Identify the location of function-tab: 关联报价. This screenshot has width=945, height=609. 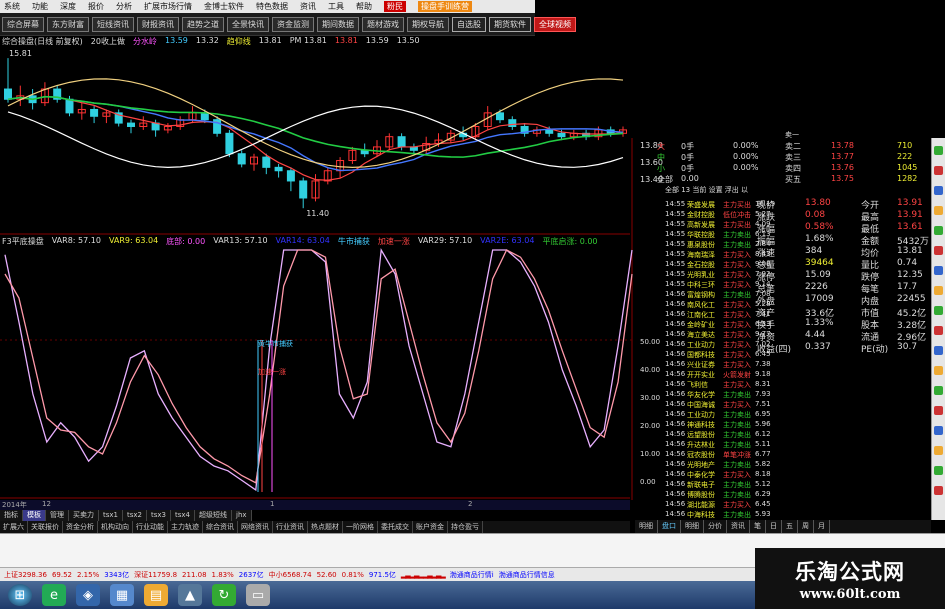
(45, 527).